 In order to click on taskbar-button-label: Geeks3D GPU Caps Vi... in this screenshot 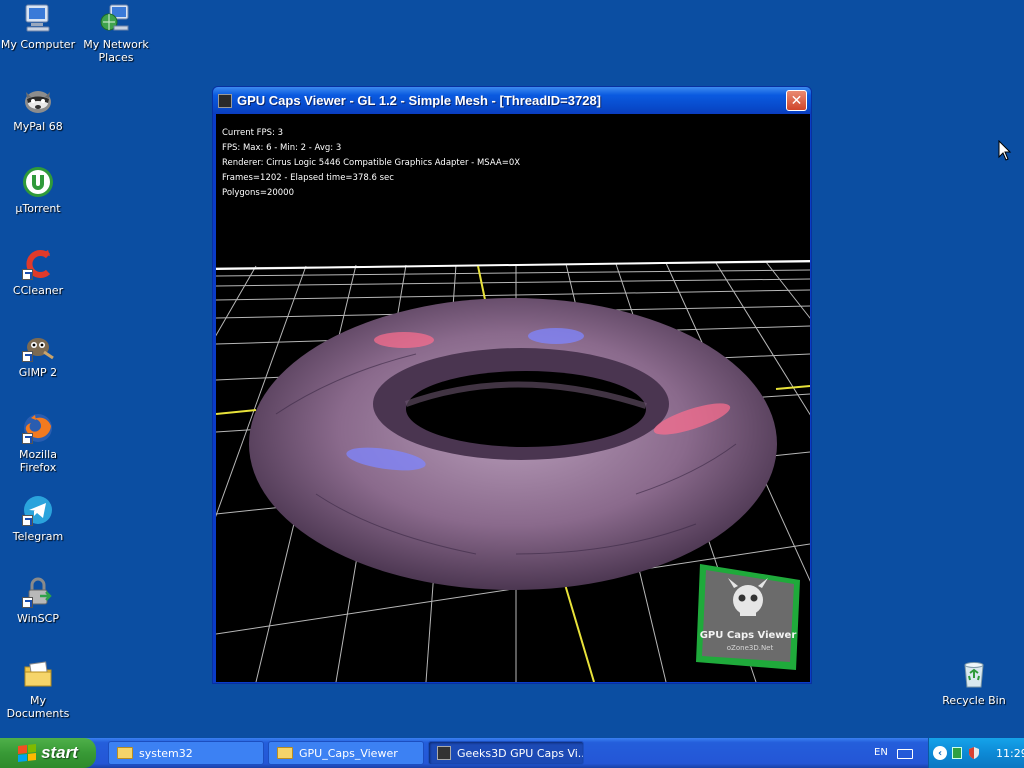, I will do `click(520, 753)`.